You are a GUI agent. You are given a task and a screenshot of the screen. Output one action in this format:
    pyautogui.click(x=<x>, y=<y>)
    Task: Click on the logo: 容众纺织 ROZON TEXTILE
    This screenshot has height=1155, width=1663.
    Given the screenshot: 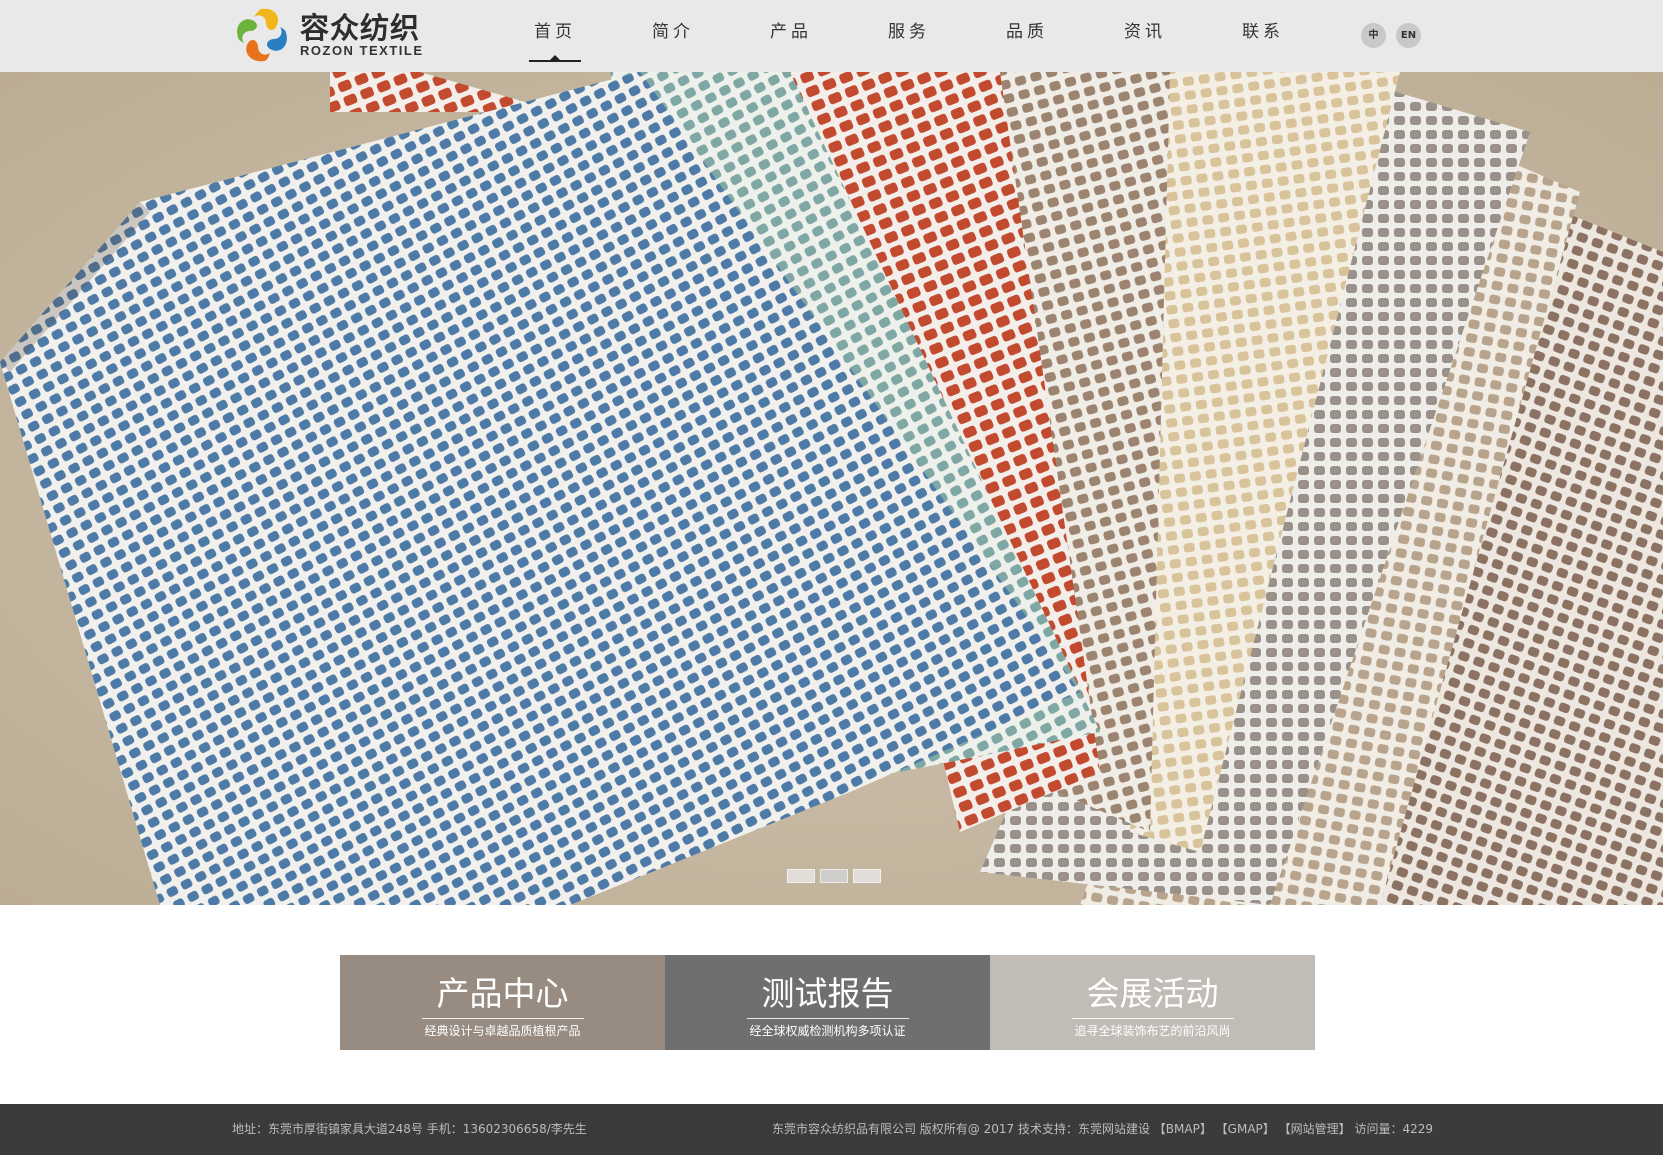 What is the action you would take?
    pyautogui.click(x=335, y=35)
    